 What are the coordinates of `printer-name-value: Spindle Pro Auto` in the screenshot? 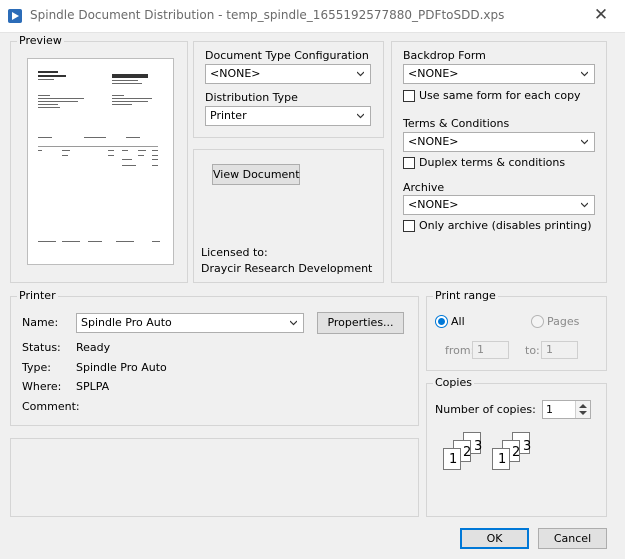 It's located at (126, 322).